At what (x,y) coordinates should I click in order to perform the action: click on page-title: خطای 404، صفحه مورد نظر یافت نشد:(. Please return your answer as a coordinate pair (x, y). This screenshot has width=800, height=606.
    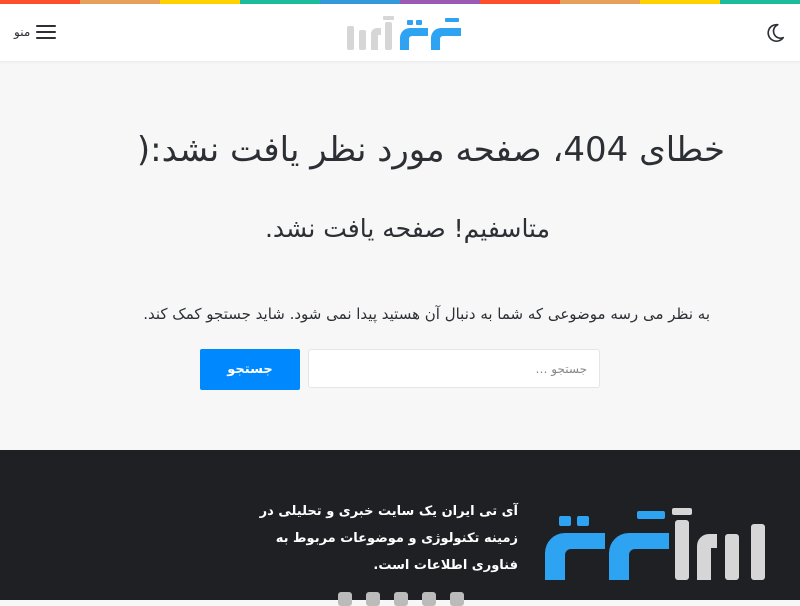
    Looking at the image, I should click on (430, 150).